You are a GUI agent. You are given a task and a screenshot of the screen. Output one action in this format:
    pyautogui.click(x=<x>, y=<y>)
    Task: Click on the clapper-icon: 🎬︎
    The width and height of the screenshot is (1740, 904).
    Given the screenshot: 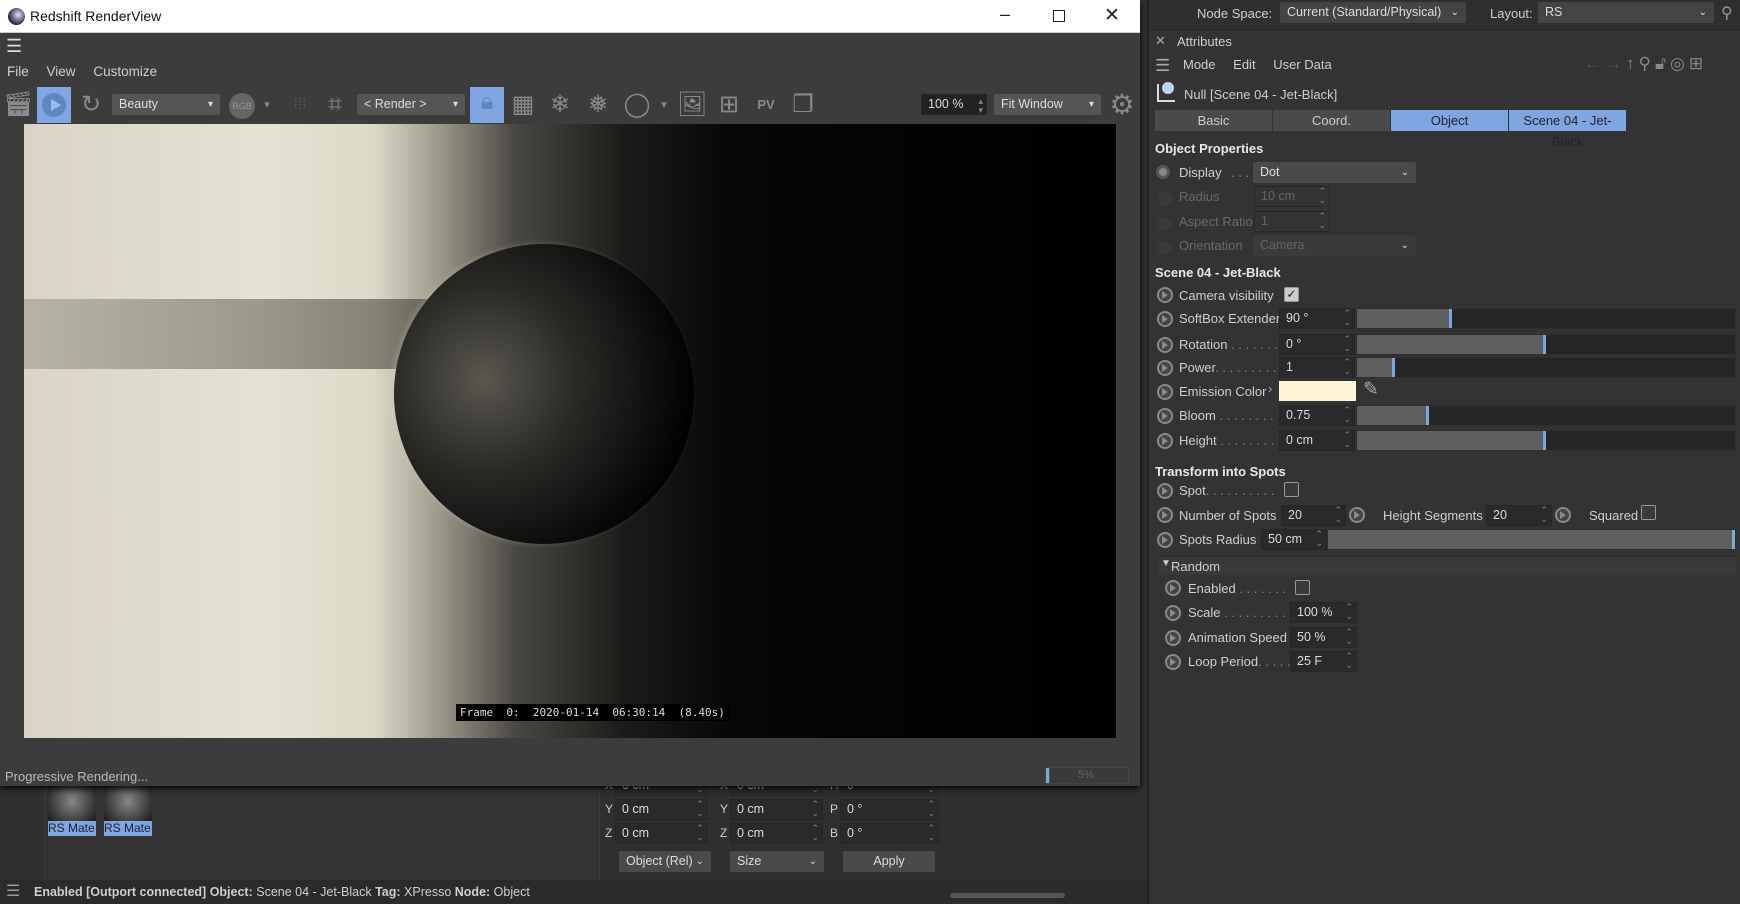 What is the action you would take?
    pyautogui.click(x=18, y=105)
    